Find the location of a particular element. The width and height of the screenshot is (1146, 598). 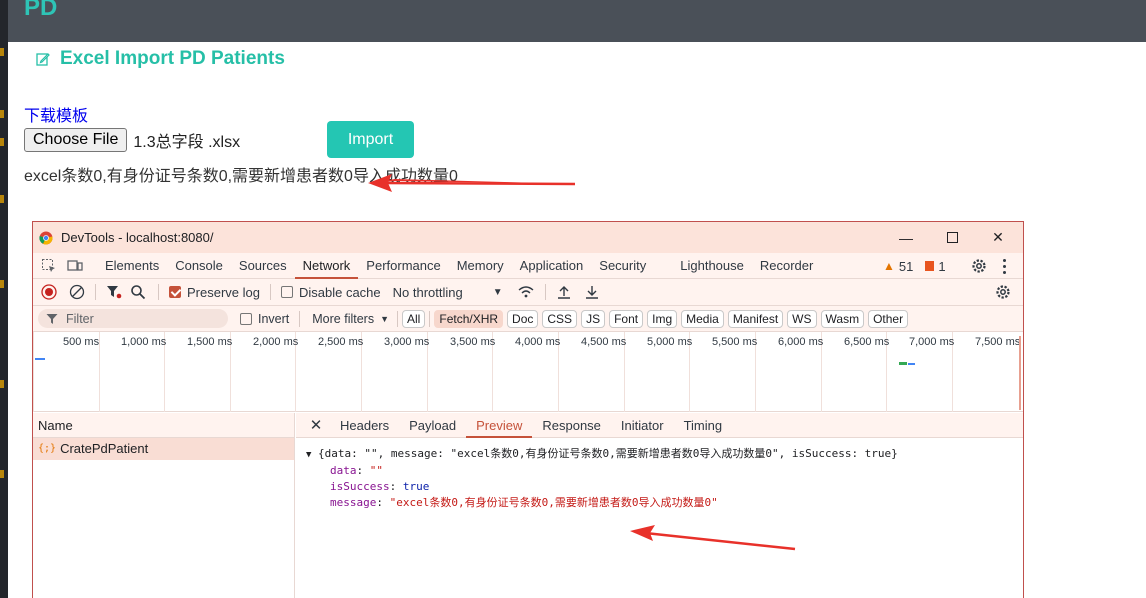

xhr-icon: {;} is located at coordinates (47, 448).